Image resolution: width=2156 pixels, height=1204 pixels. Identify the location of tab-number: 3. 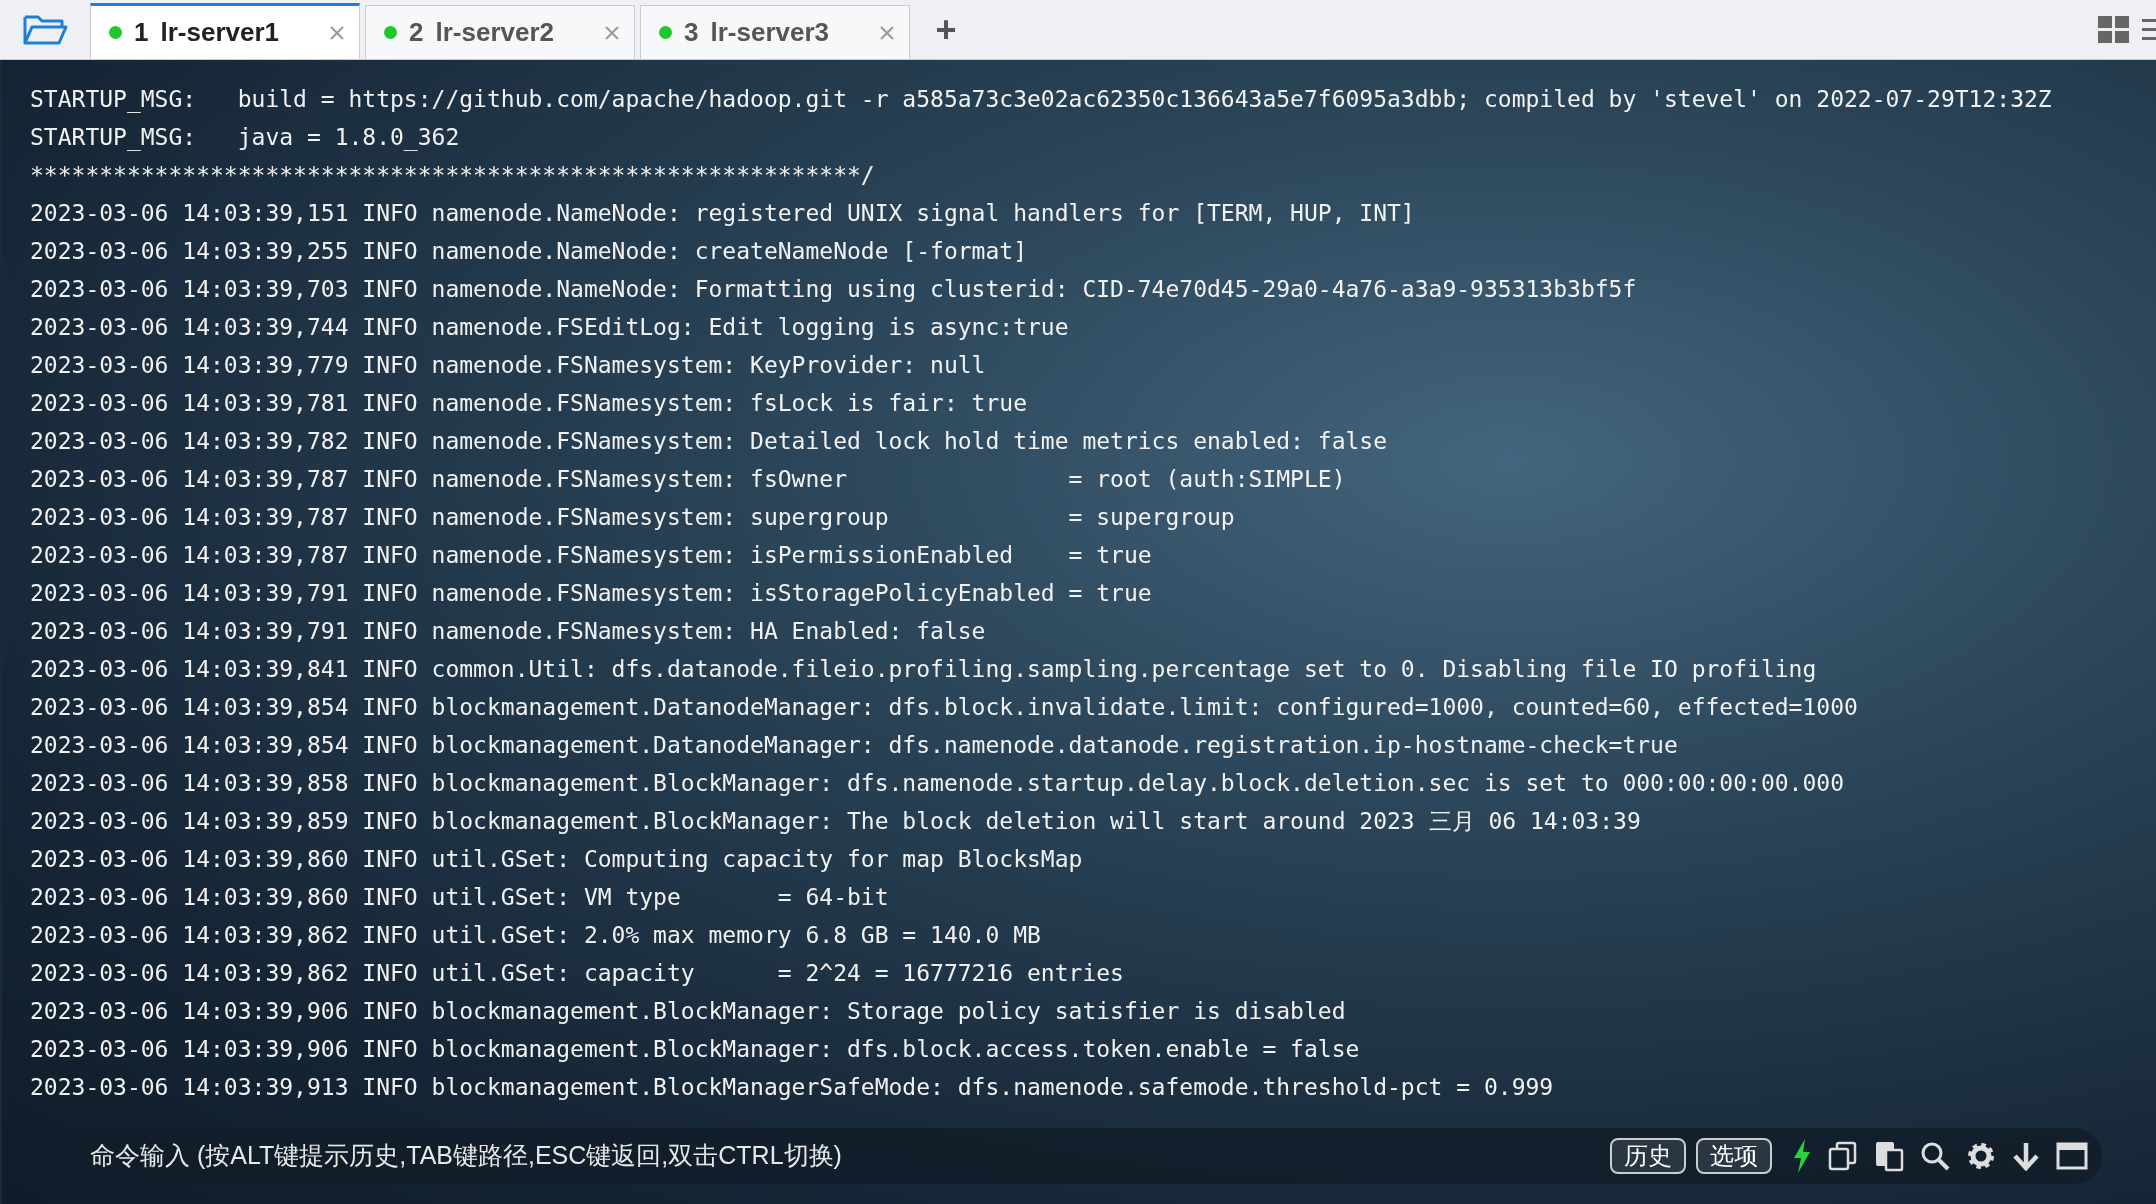
(691, 32).